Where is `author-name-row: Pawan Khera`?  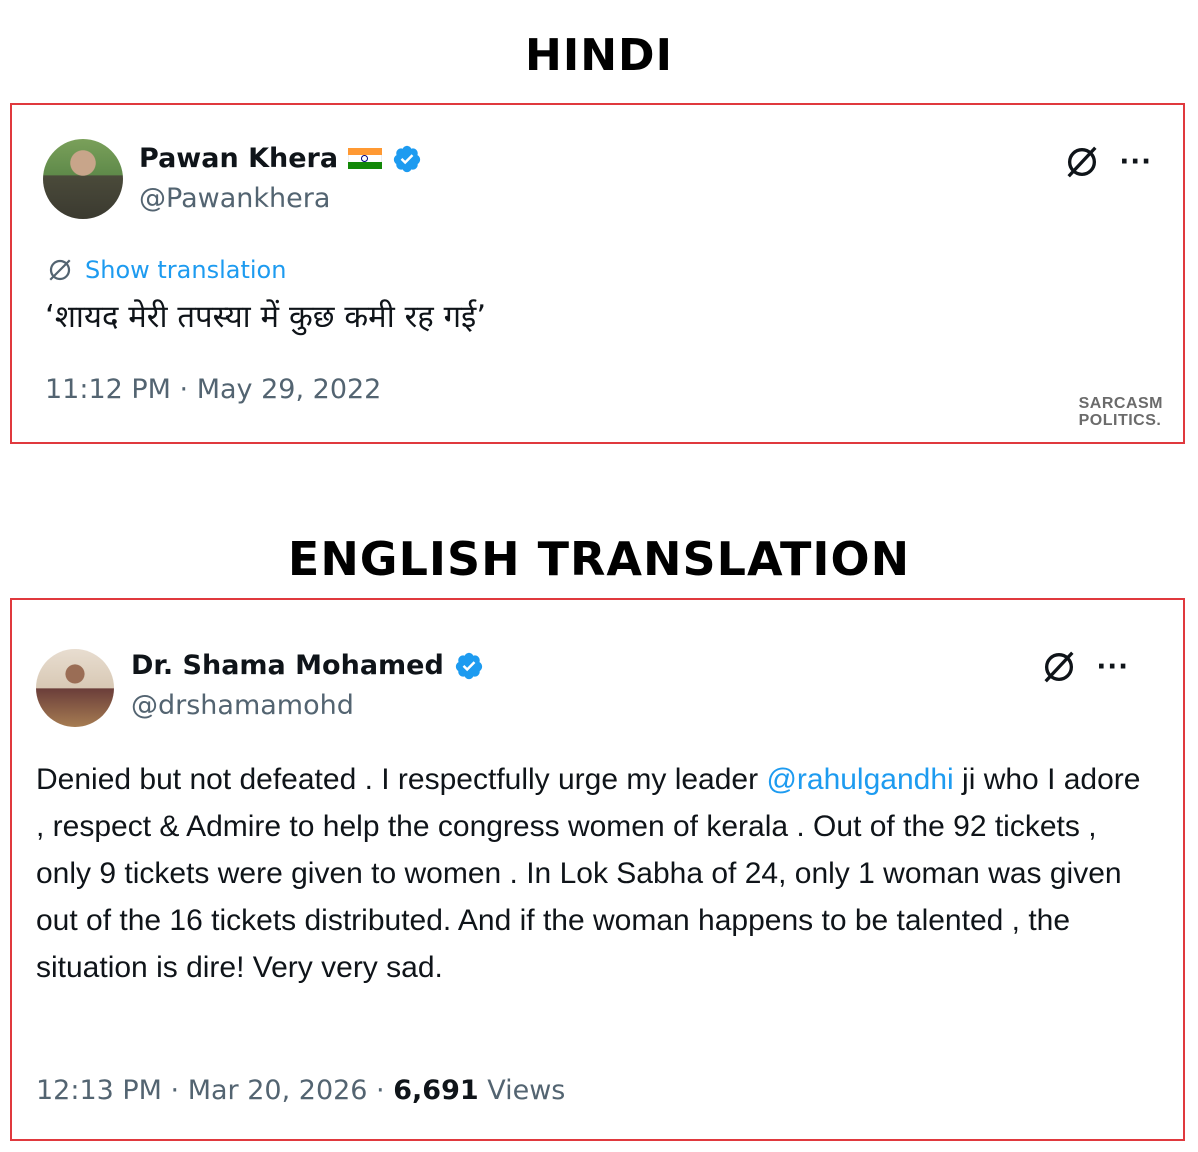 author-name-row: Pawan Khera is located at coordinates (280, 158).